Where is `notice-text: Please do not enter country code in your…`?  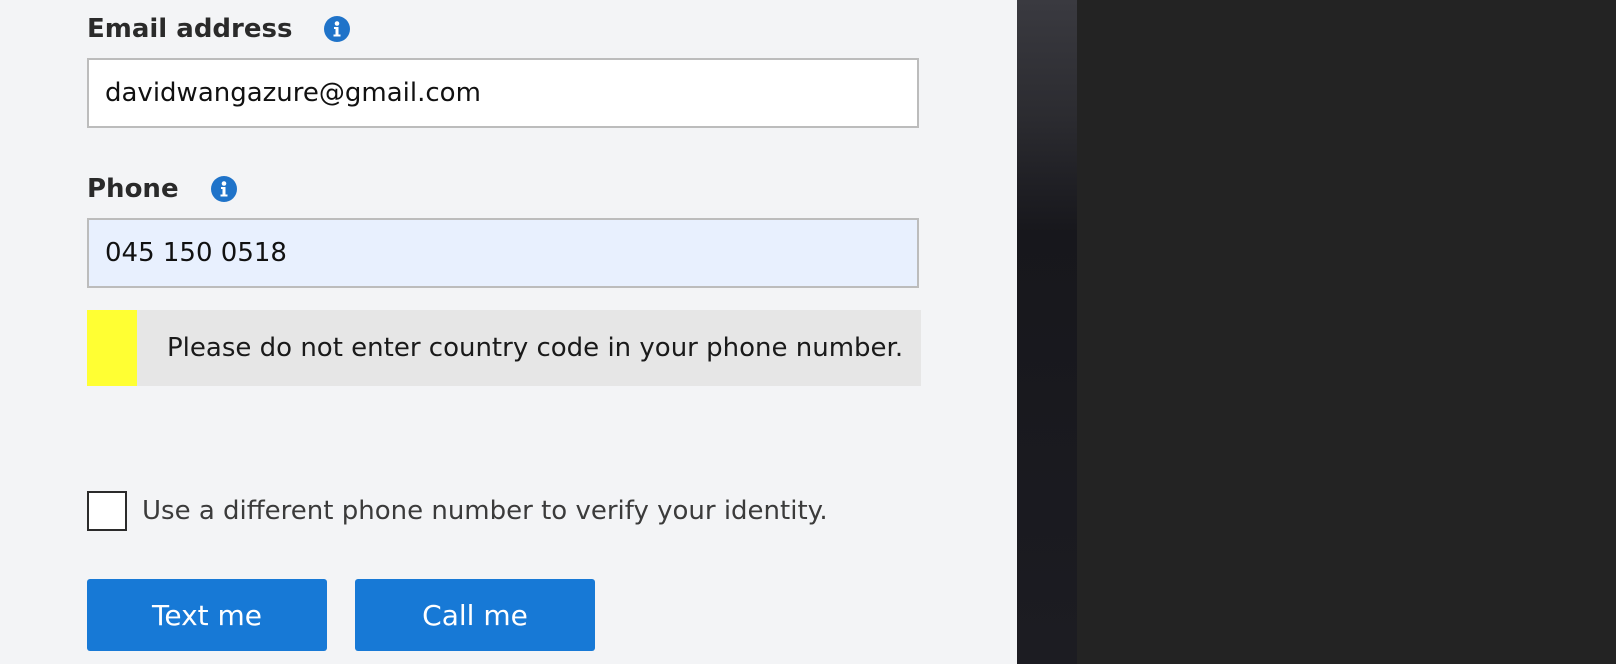
notice-text: Please do not enter country code in your… is located at coordinates (535, 348).